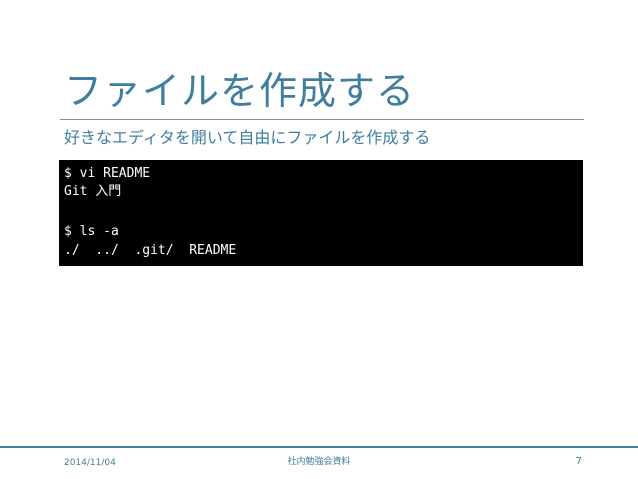 The width and height of the screenshot is (638, 479). What do you see at coordinates (578, 461) in the screenshot?
I see `page-number: 7` at bounding box center [578, 461].